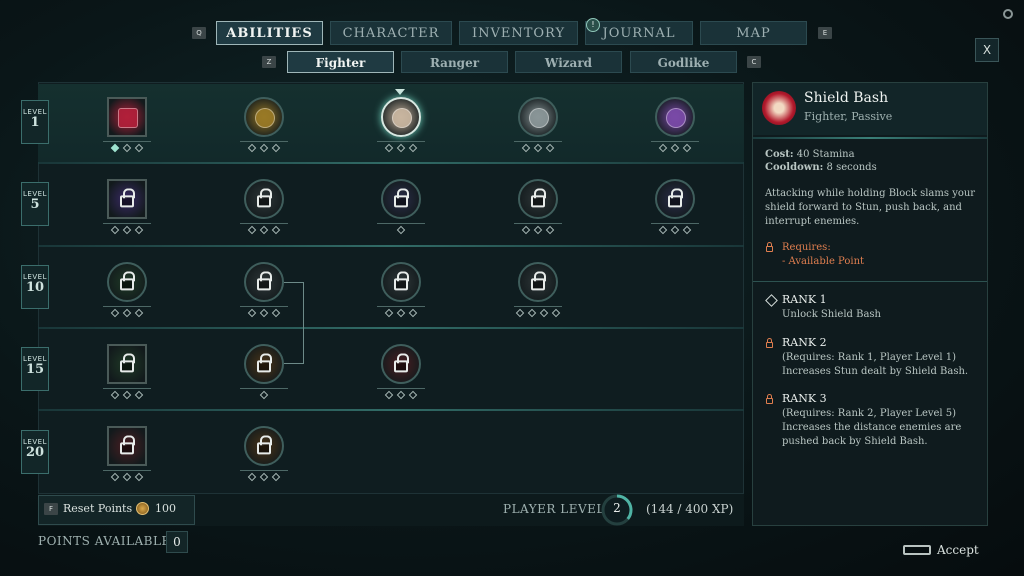 This screenshot has width=1024, height=576. Describe the element at coordinates (142, 508) in the screenshot. I see `coin-icon` at that location.